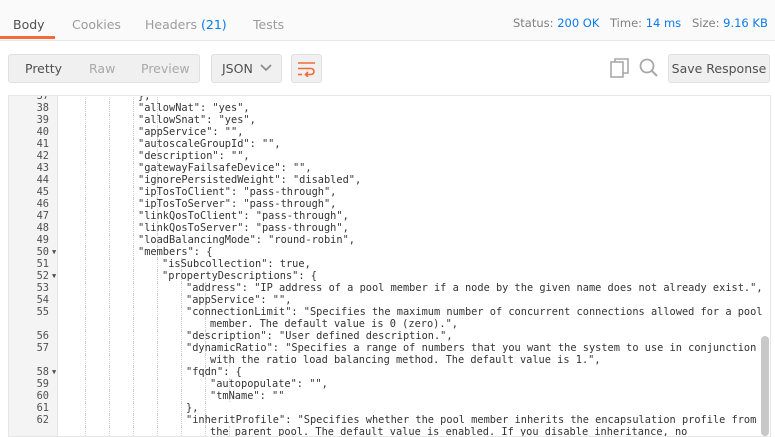 The height and width of the screenshot is (437, 775). Describe the element at coordinates (29, 24) in the screenshot. I see `tab-body: Body` at that location.